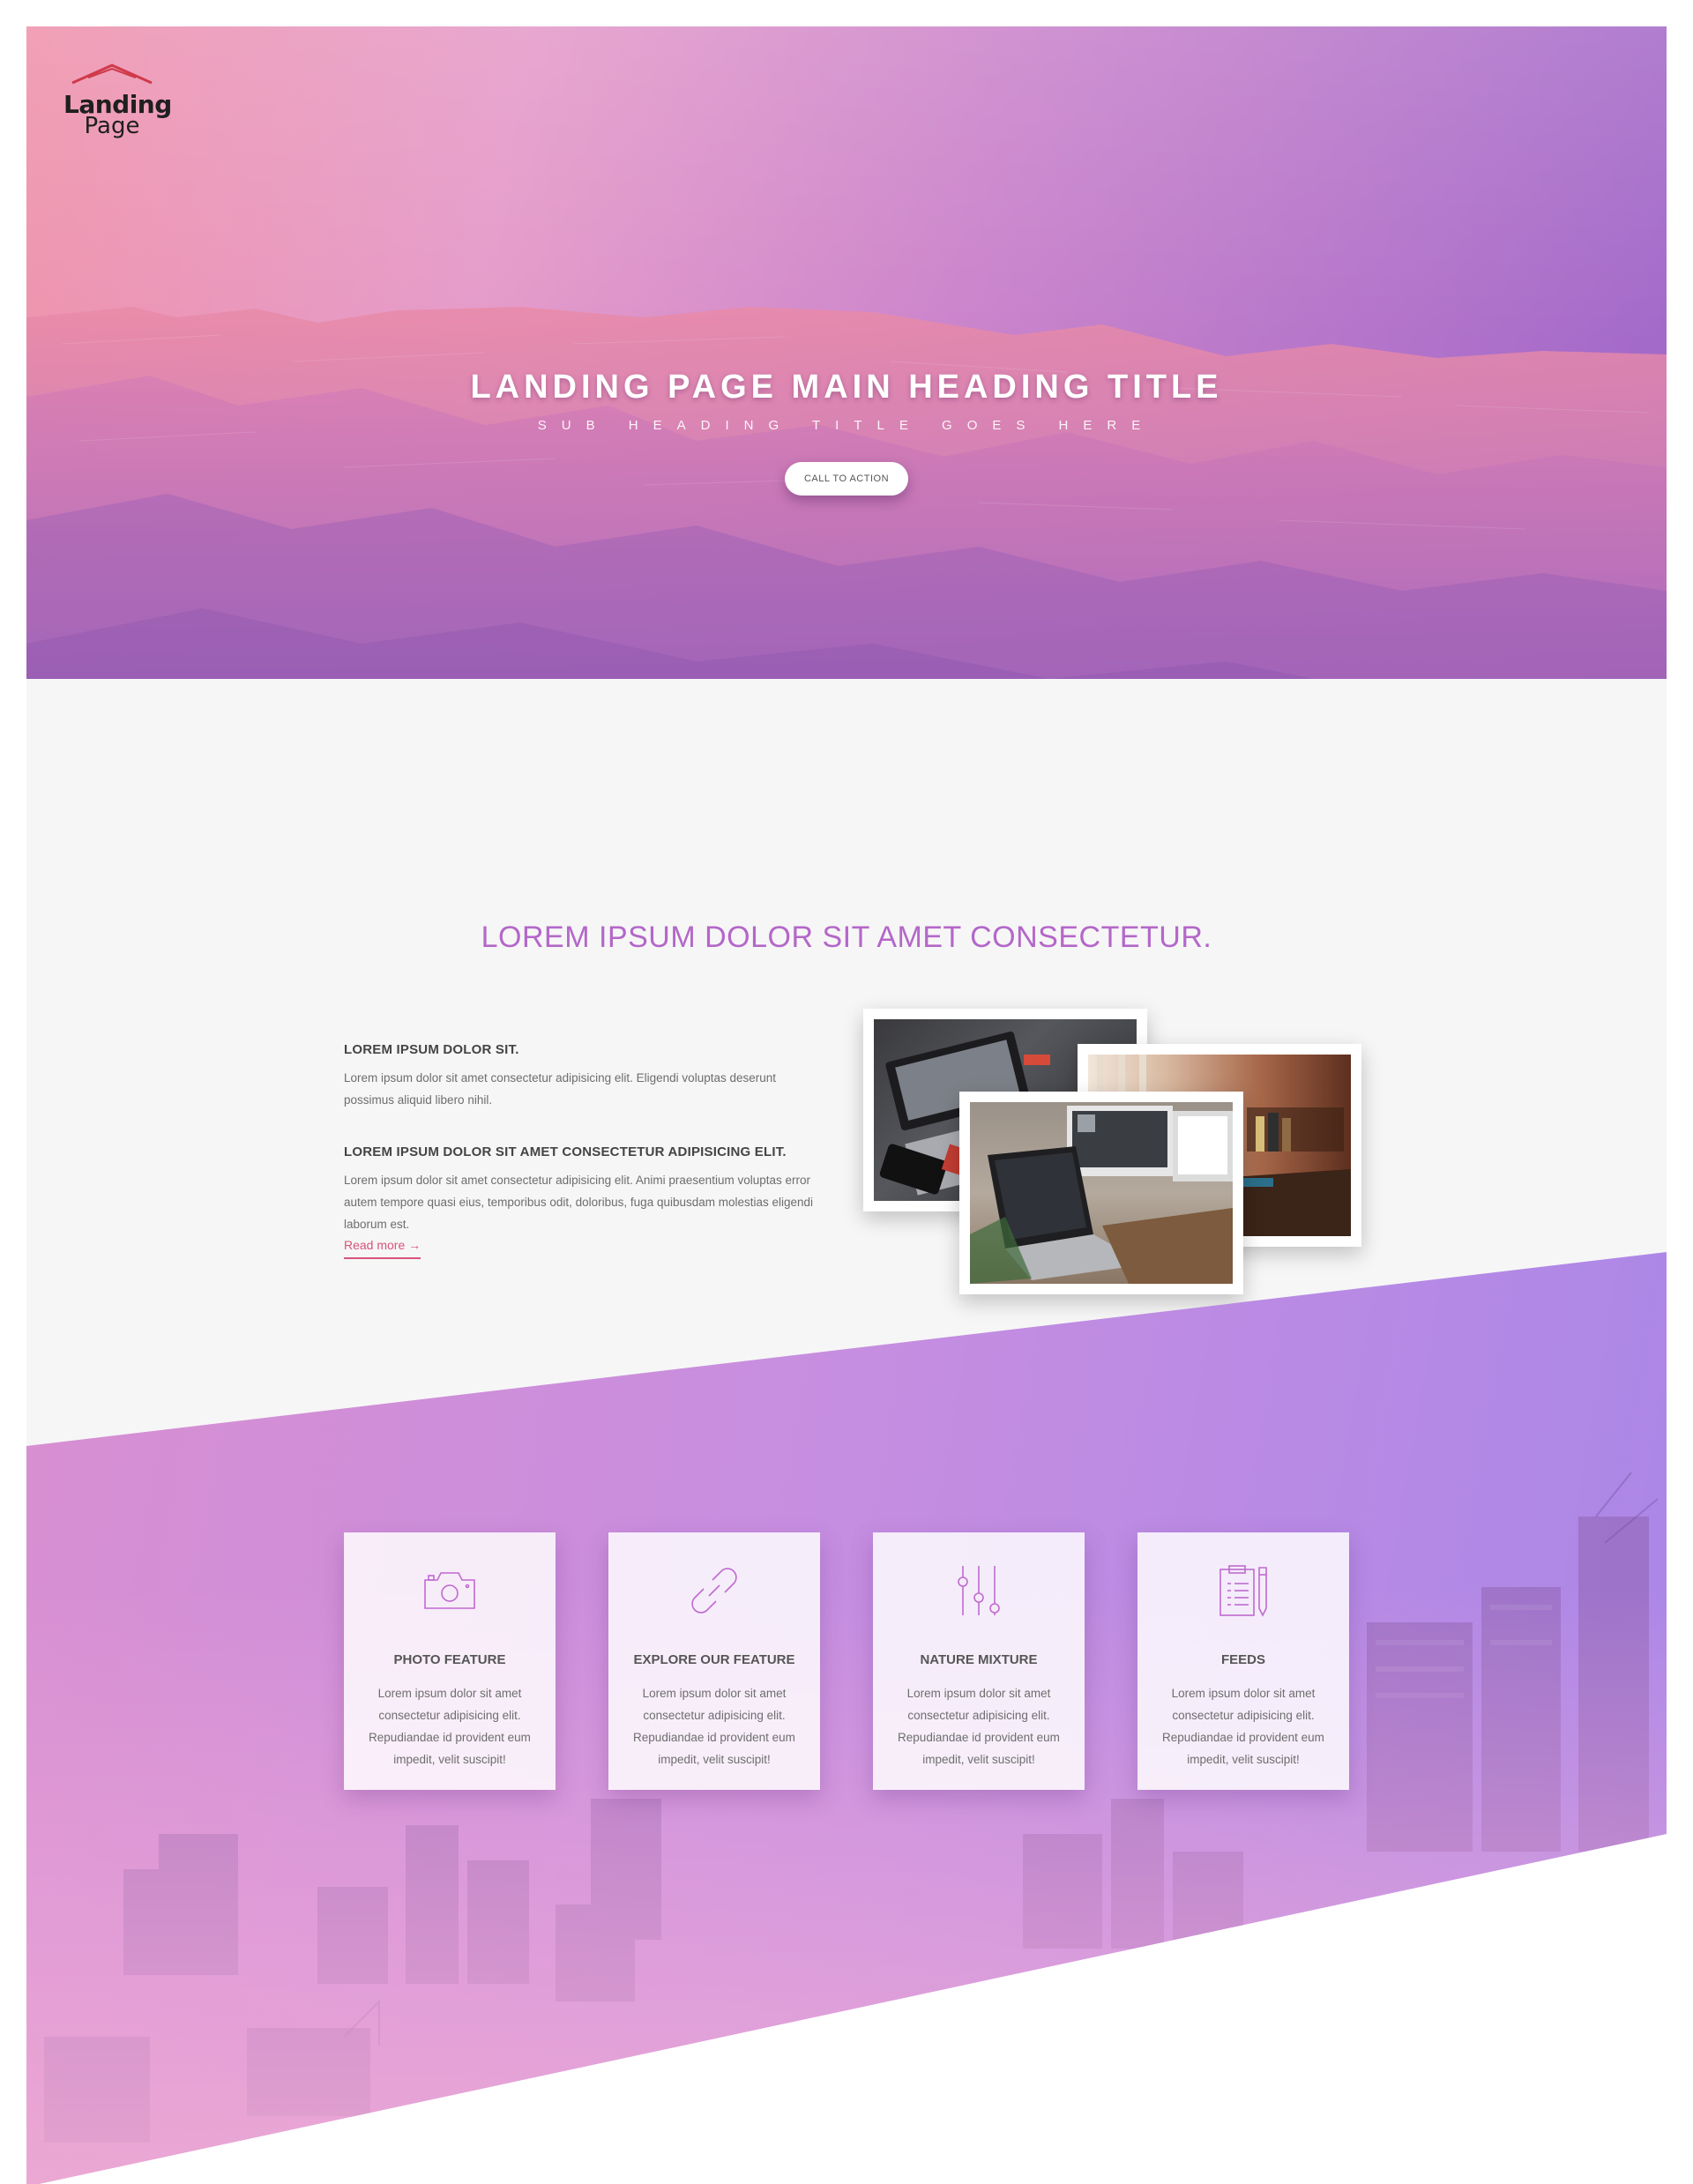 This screenshot has width=1693, height=2184. Describe the element at coordinates (112, 74) in the screenshot. I see `roof-icon` at that location.